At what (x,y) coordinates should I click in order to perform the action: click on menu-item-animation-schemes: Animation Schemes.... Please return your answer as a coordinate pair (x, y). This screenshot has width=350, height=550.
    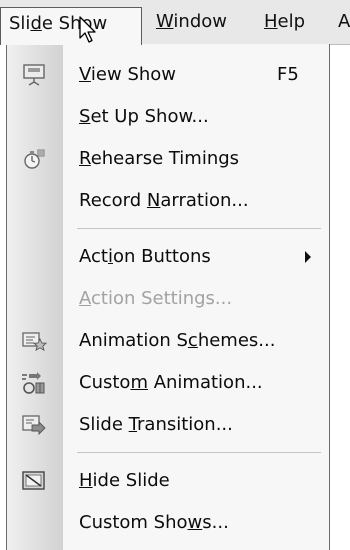
    Looking at the image, I should click on (168, 341).